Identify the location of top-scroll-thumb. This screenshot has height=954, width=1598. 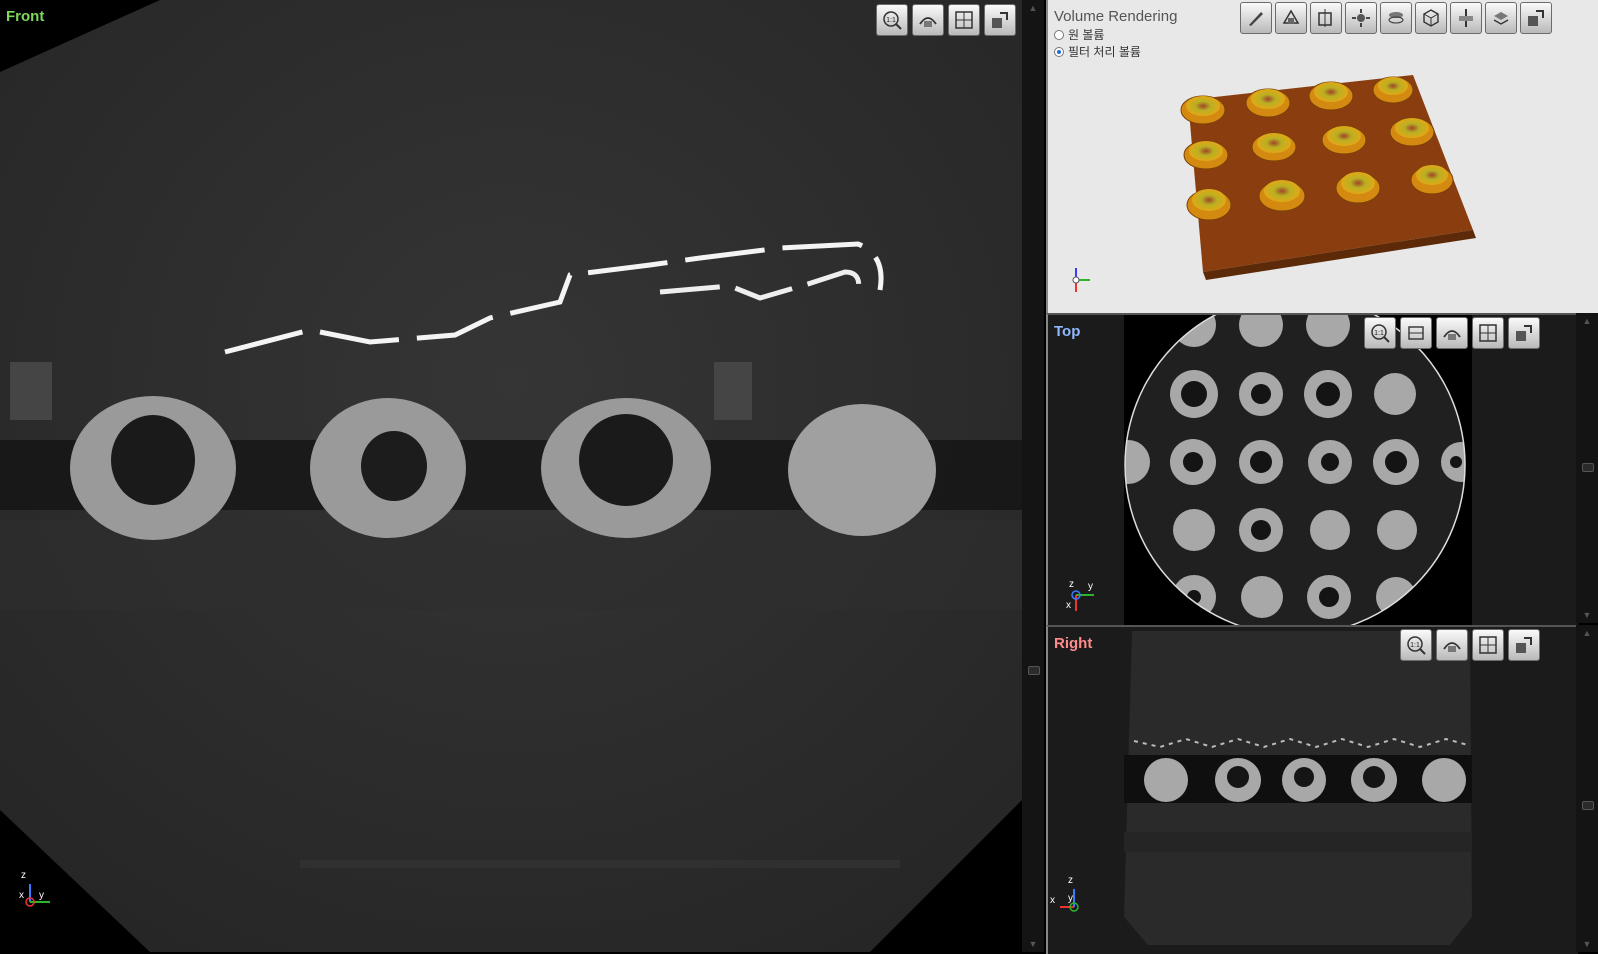
(1588, 467).